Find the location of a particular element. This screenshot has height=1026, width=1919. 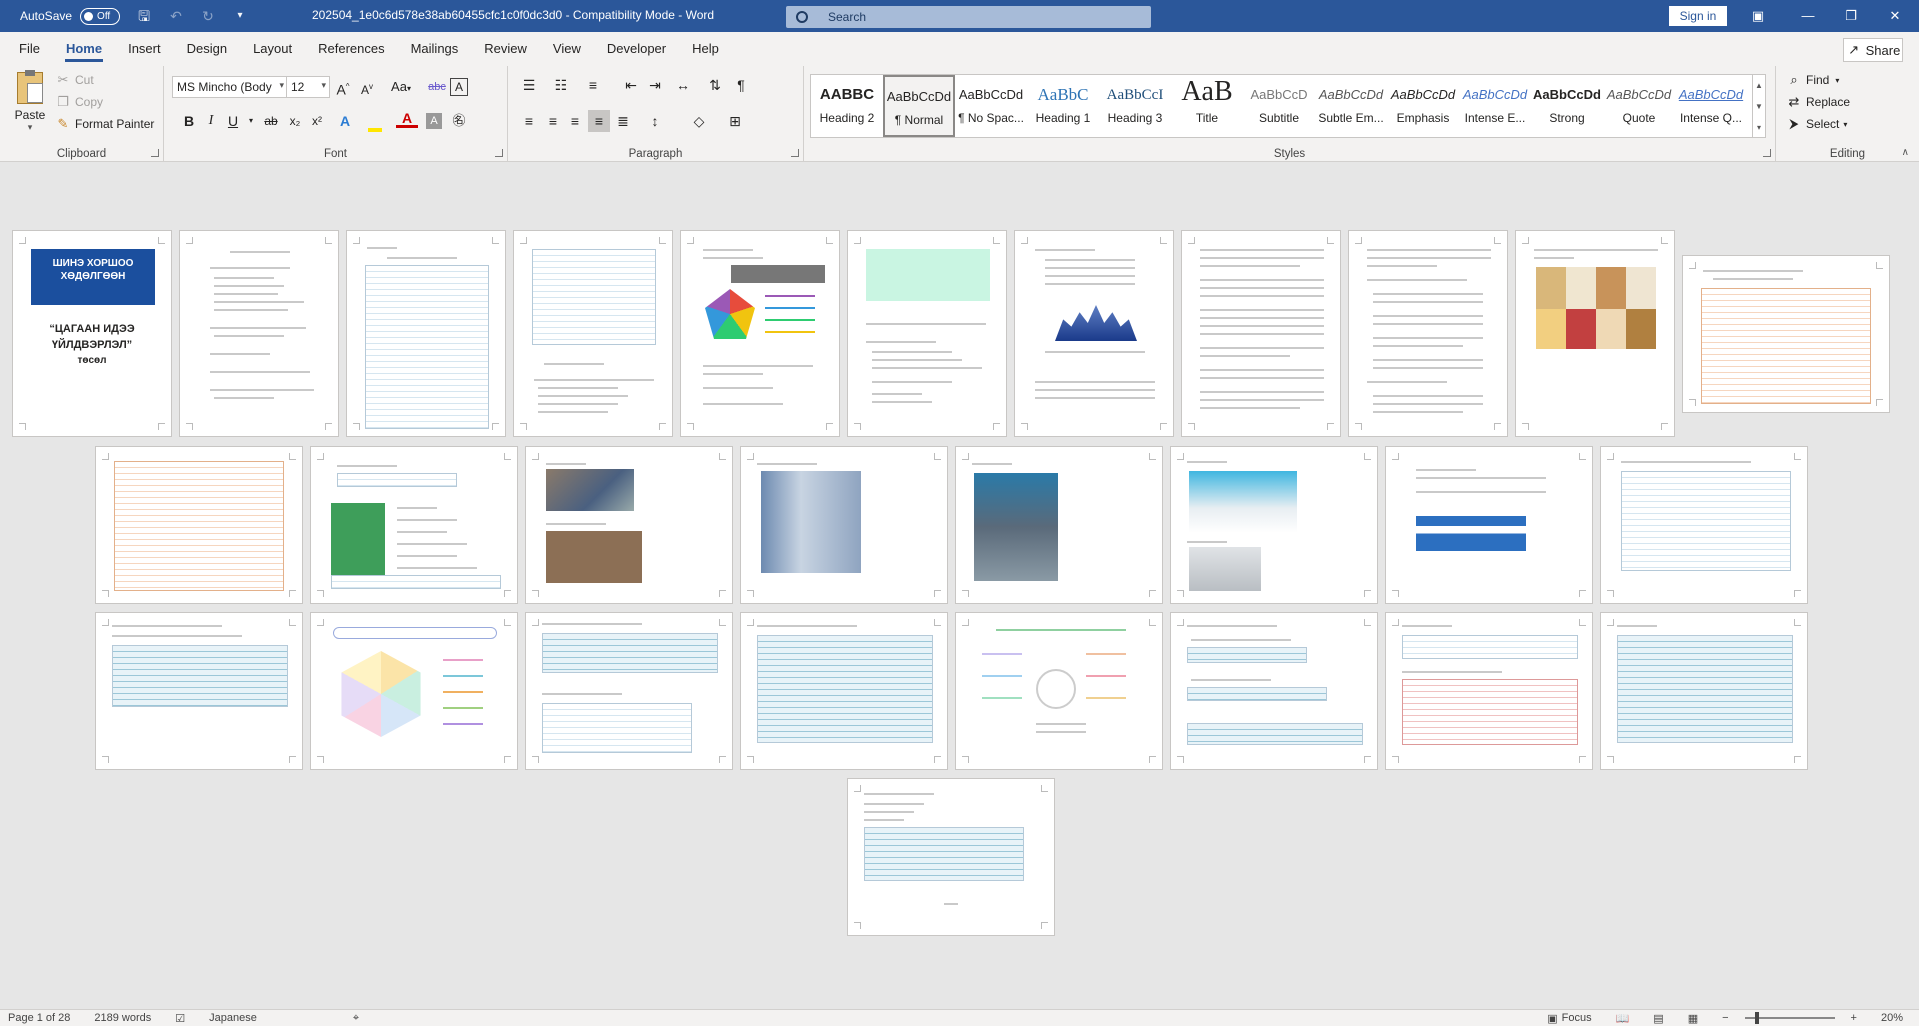

paste-button: Paste ▾ is located at coordinates (30, 101).